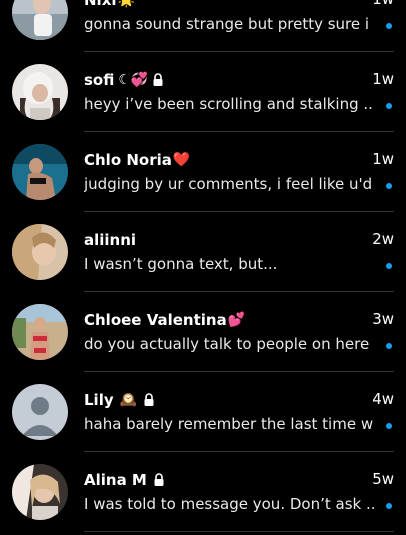 The height and width of the screenshot is (535, 406). I want to click on message-time: 2w, so click(383, 239).